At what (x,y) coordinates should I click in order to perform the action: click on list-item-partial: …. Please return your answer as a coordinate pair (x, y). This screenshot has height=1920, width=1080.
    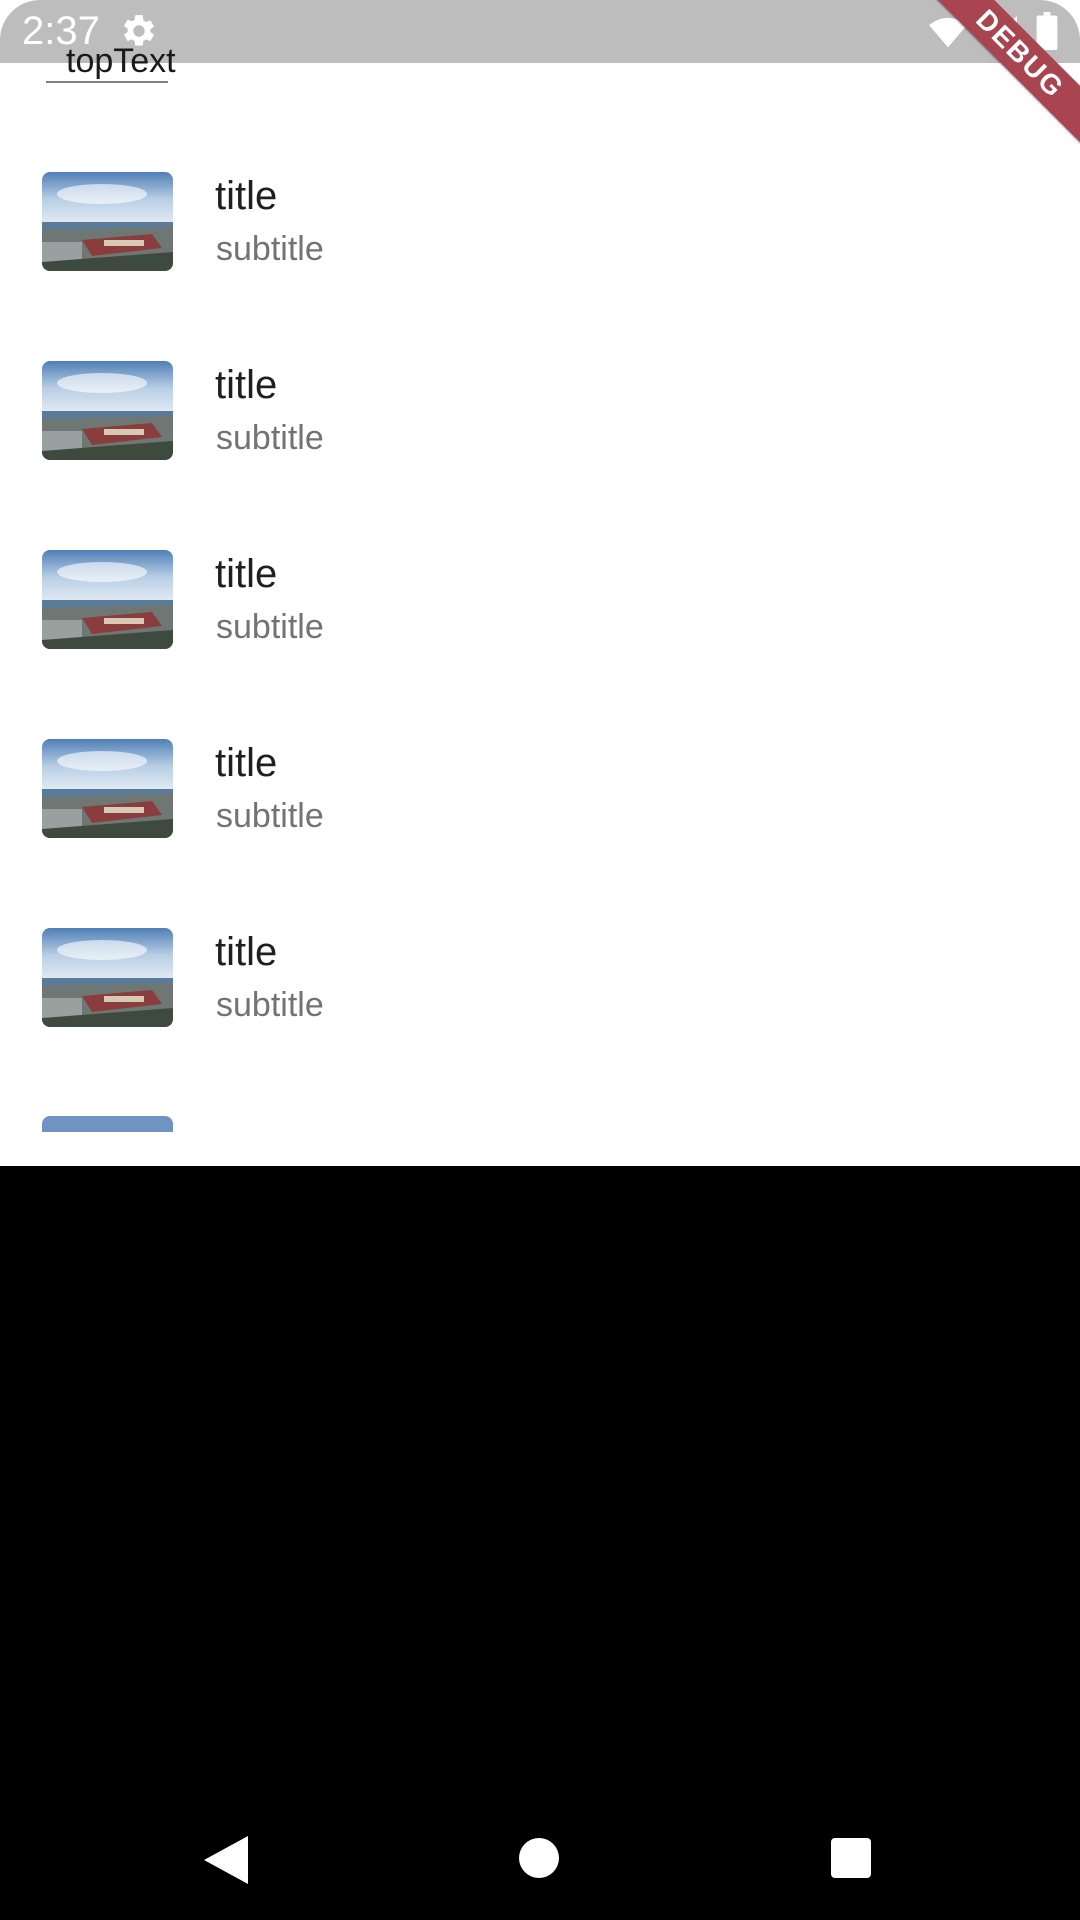
    Looking at the image, I should click on (540, 1121).